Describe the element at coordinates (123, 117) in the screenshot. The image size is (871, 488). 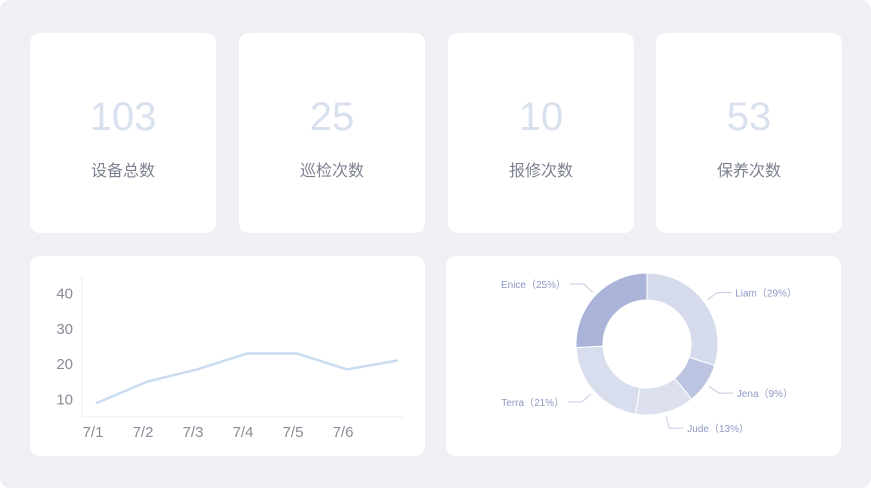
I see `stat-value-devices: 103` at that location.